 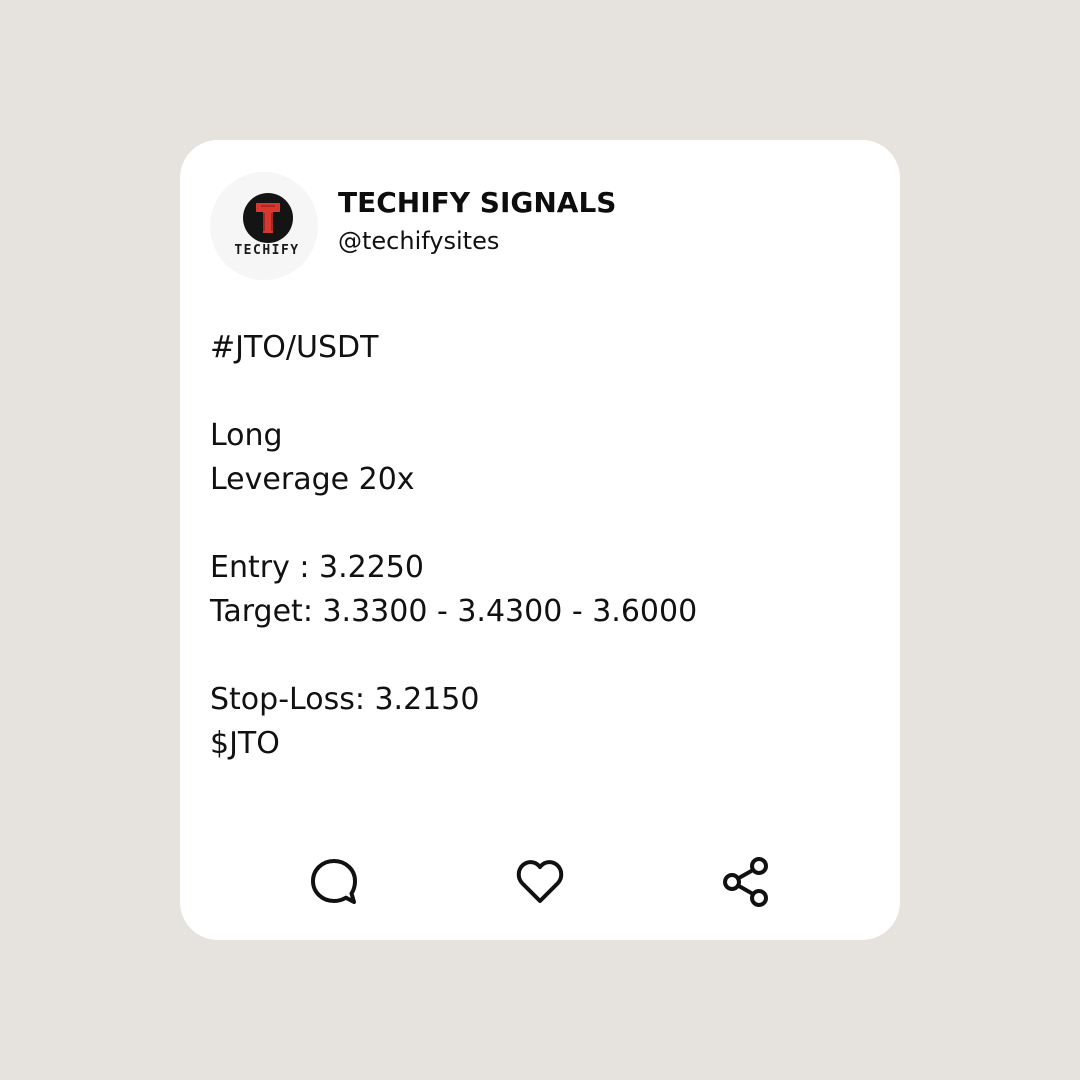 I want to click on techify-logo-icon, so click(x=268, y=218).